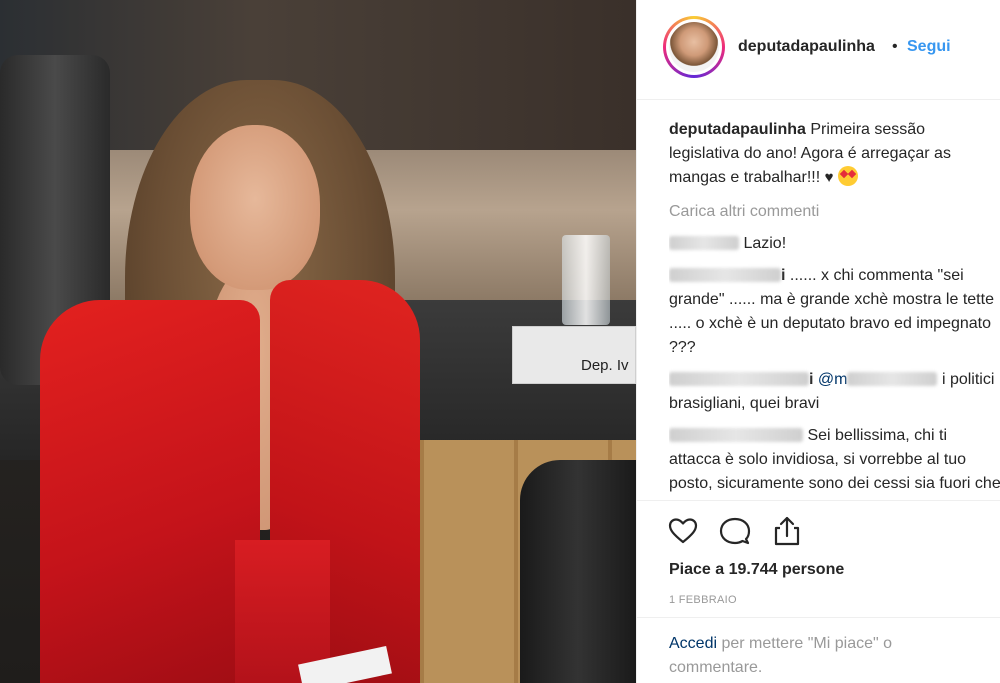  Describe the element at coordinates (811, 569) in the screenshot. I see `likes-suffix: persone` at that location.